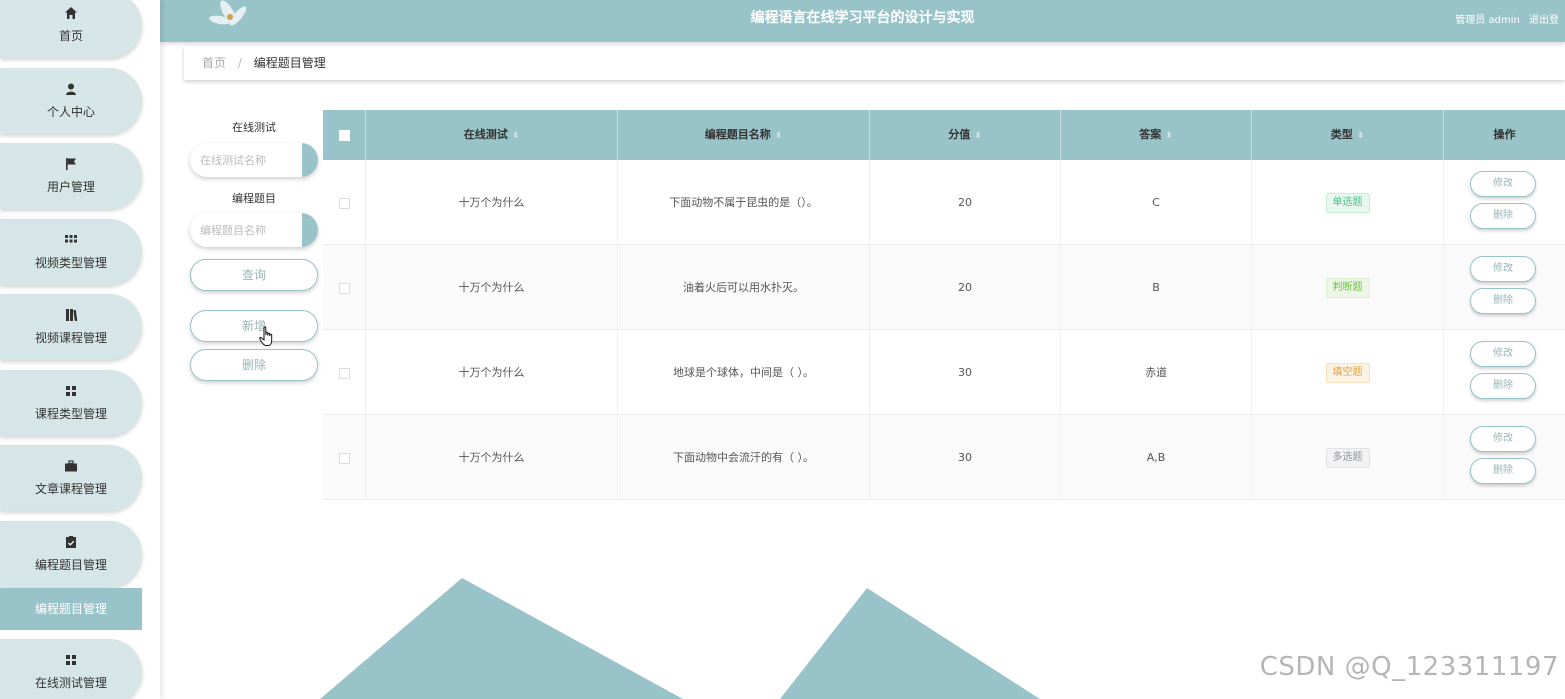  I want to click on type-tag: 多选题, so click(1347, 458).